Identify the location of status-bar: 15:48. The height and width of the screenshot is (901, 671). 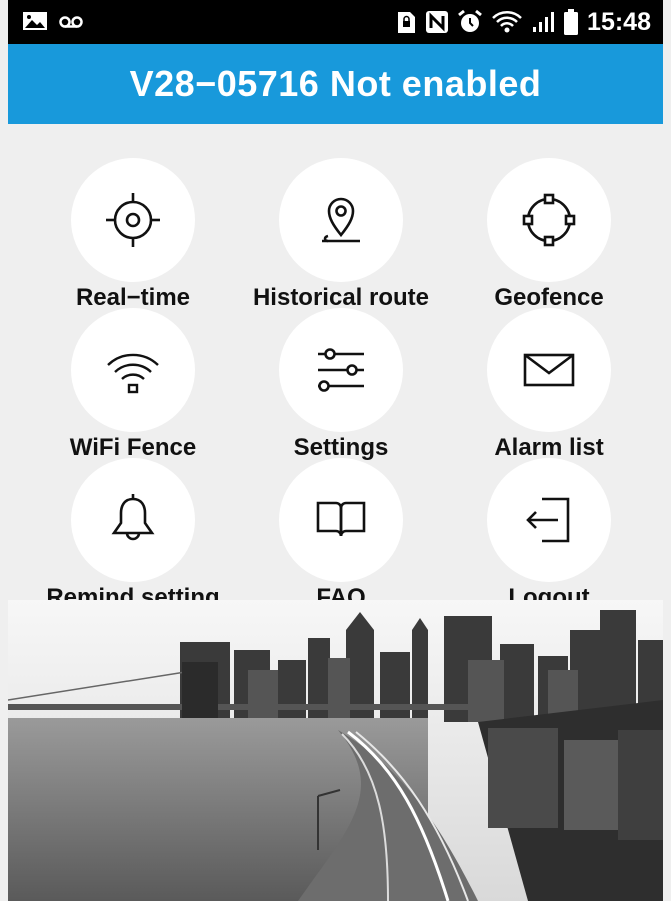
(335, 22).